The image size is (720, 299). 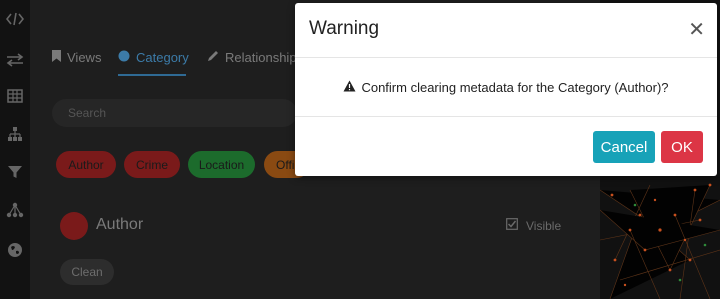 I want to click on ok-button: OK, so click(x=682, y=147).